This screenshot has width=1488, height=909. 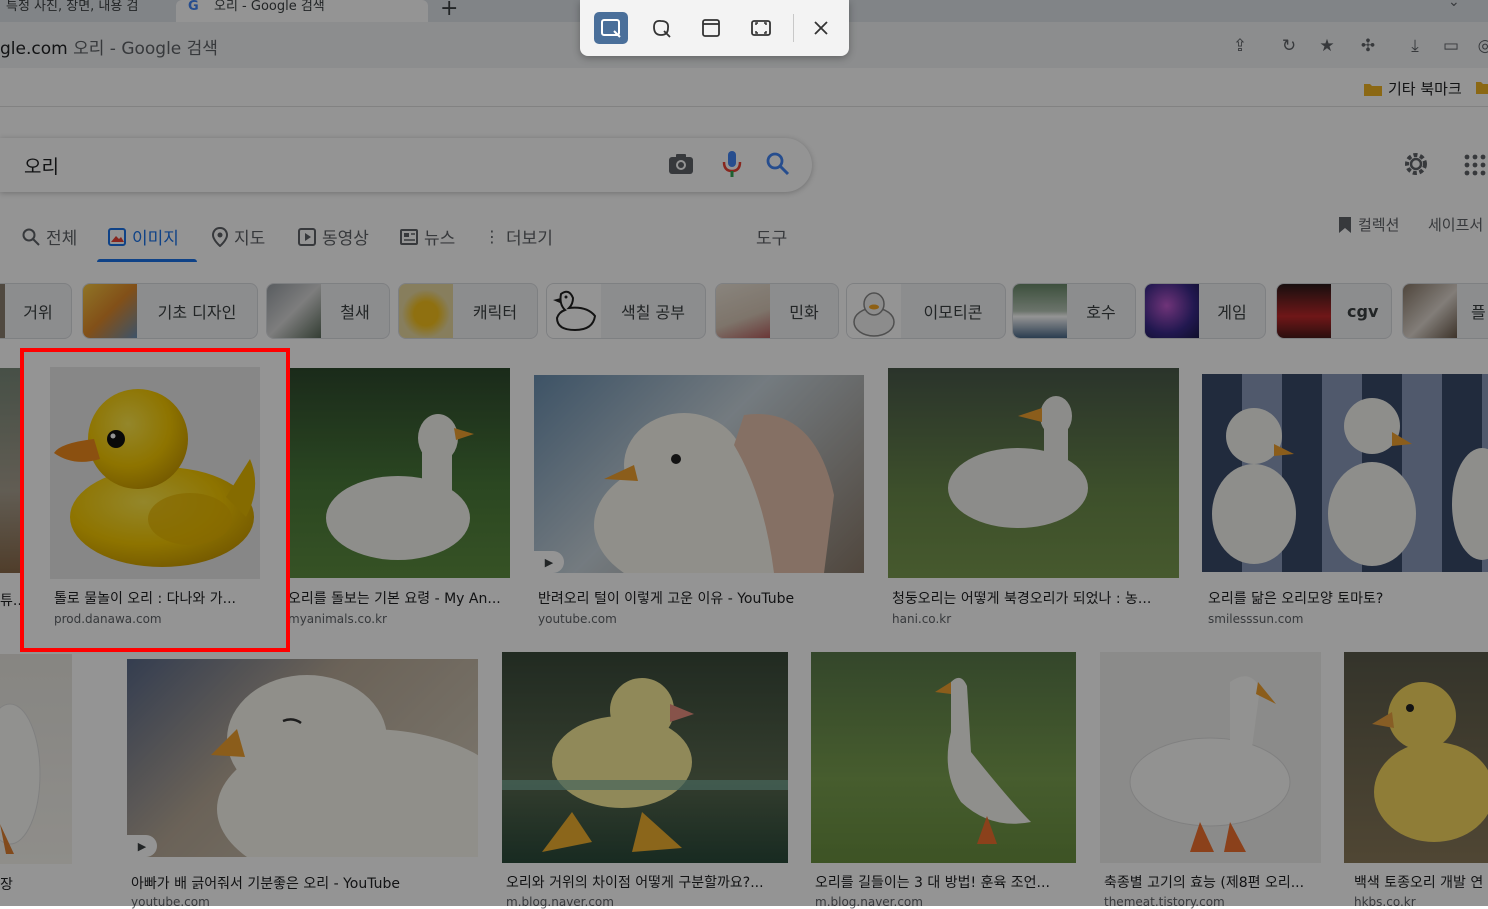 I want to click on fullscreen-capture-button, so click(x=761, y=28).